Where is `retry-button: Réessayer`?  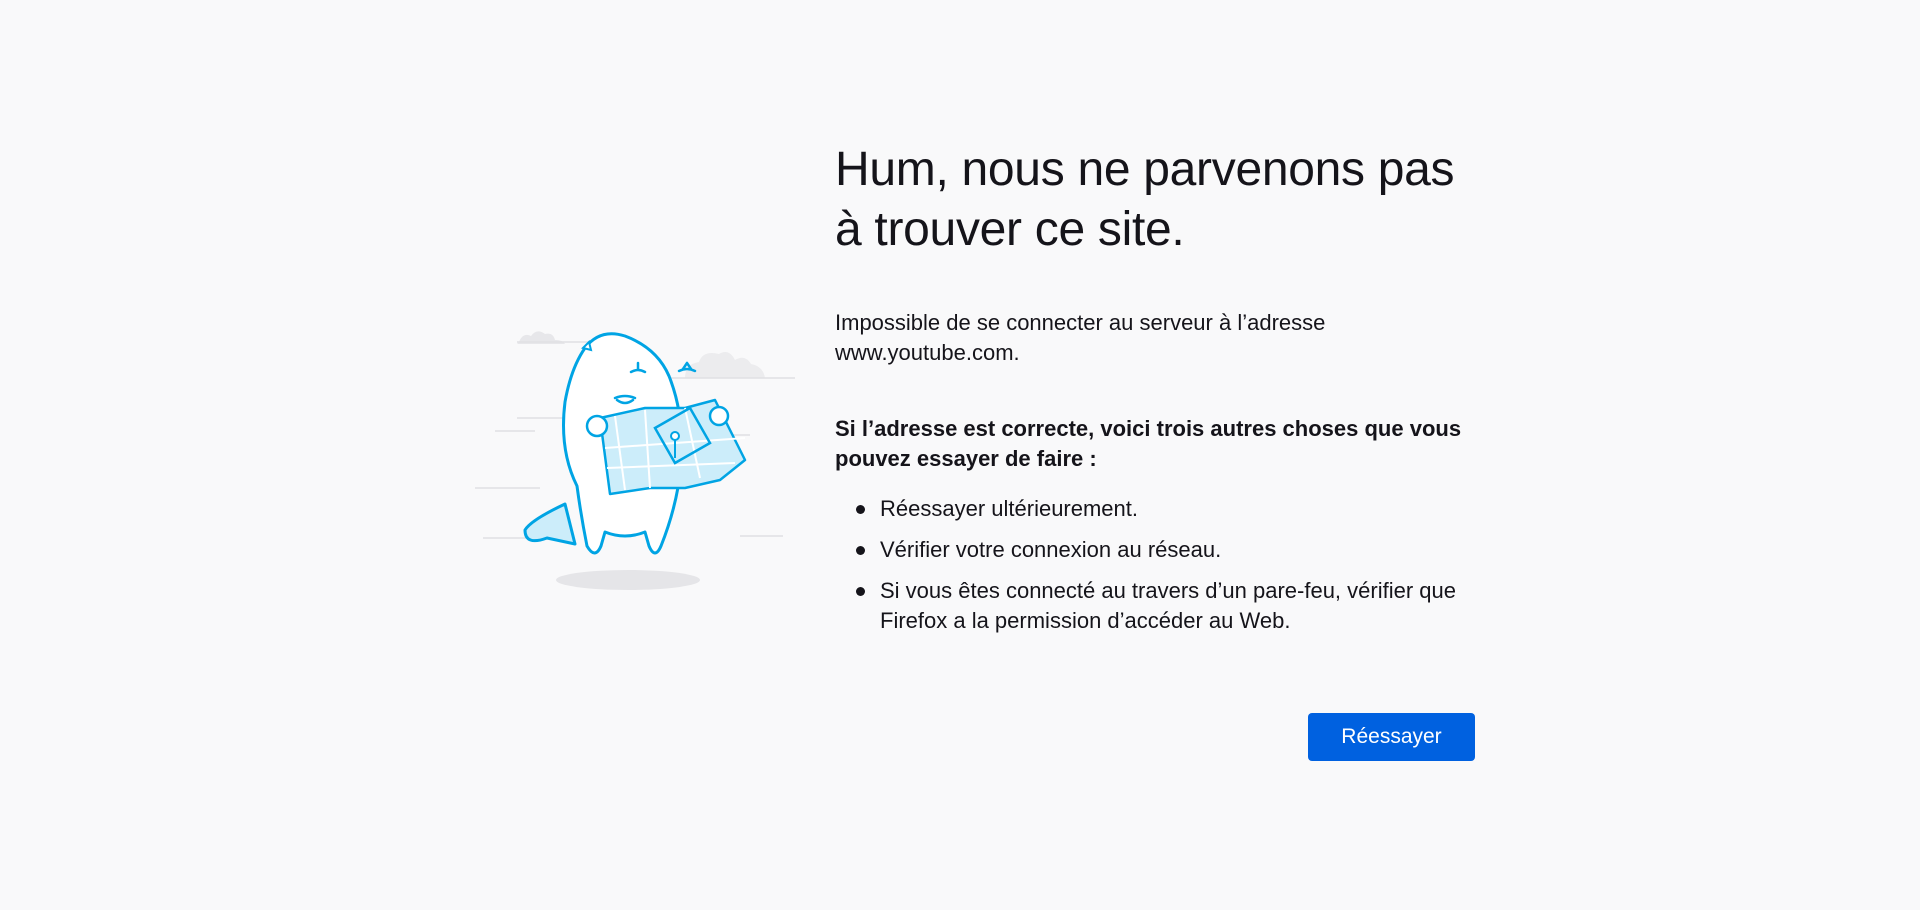 retry-button: Réessayer is located at coordinates (1391, 737).